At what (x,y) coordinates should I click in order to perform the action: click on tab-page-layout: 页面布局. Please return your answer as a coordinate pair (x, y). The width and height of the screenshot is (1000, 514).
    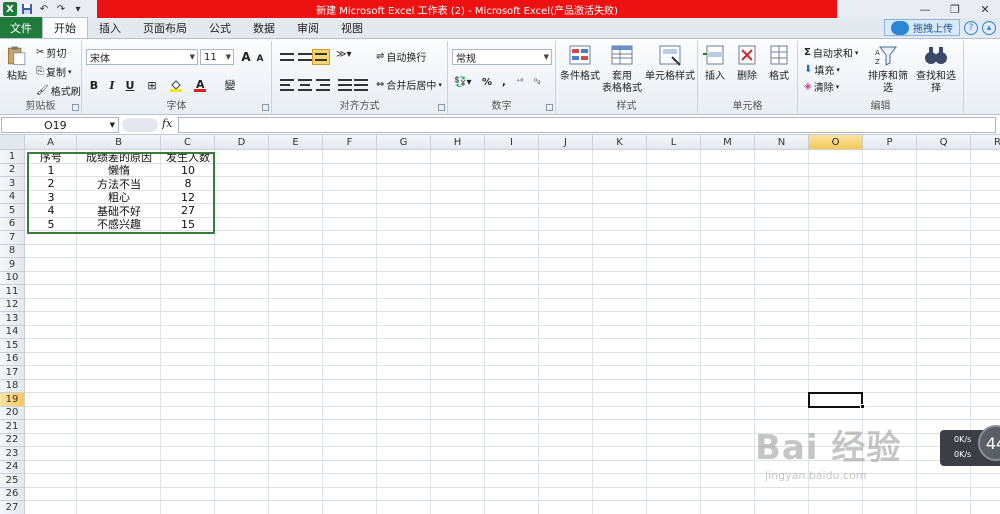
    Looking at the image, I should click on (165, 28).